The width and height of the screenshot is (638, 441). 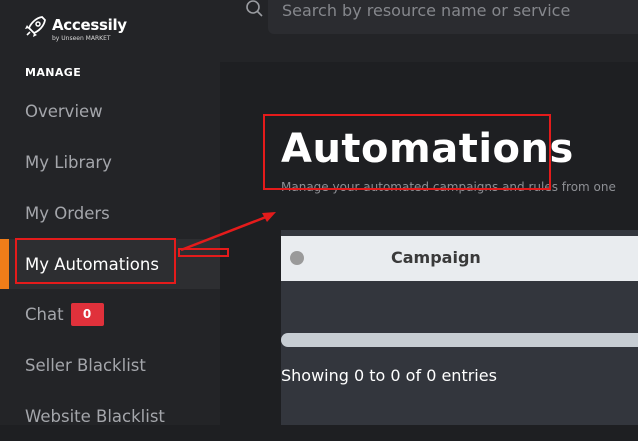 What do you see at coordinates (89, 25) in the screenshot?
I see `app-name: Accessily` at bounding box center [89, 25].